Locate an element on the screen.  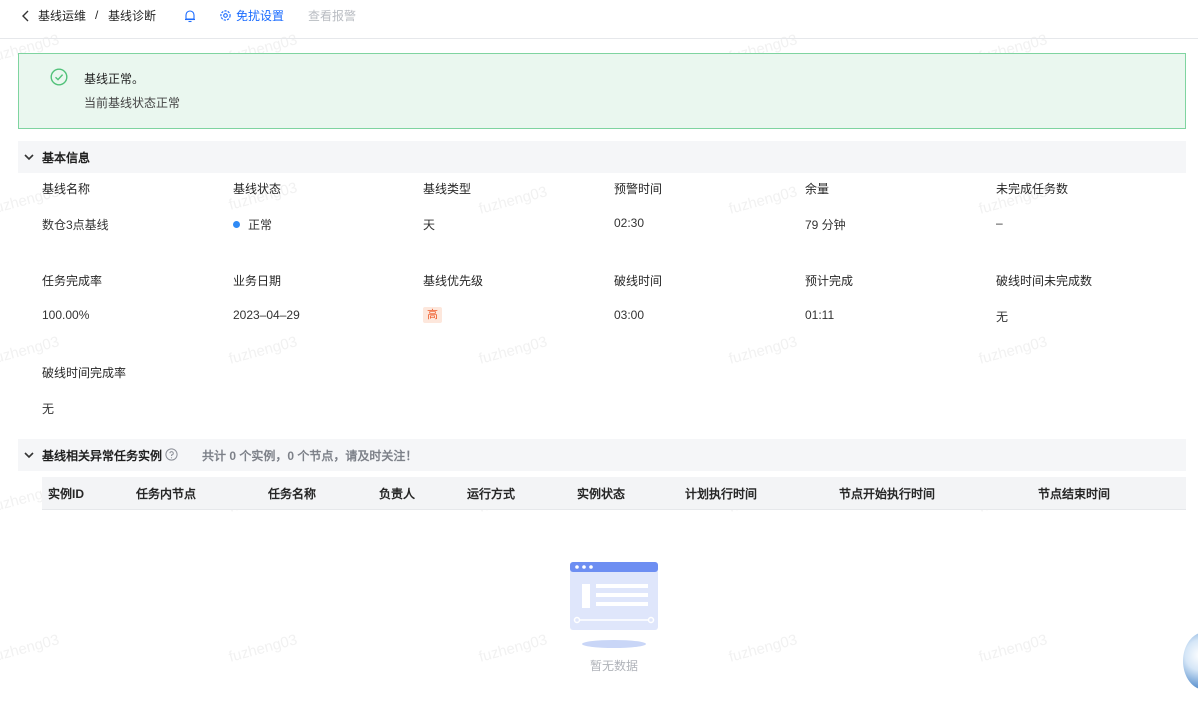
field-label: 破线时间未完成数 is located at coordinates (1044, 281).